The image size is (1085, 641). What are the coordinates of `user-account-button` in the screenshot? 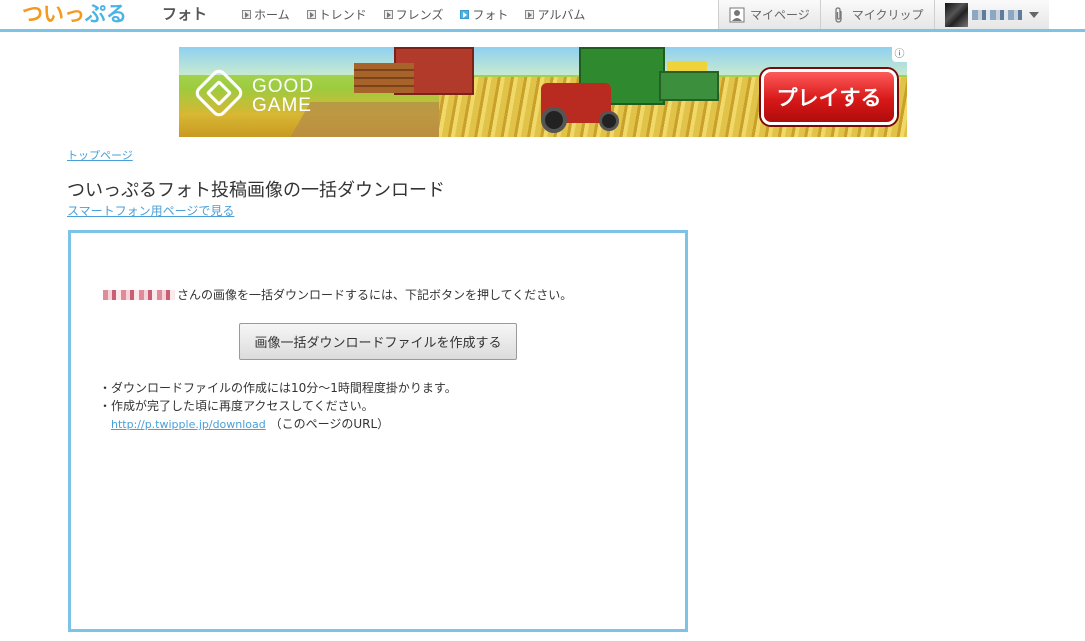 It's located at (991, 14).